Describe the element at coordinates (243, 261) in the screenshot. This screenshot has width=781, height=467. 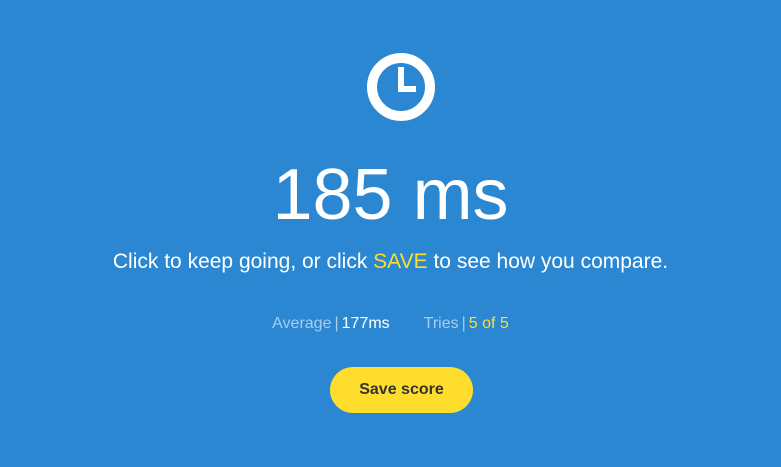
I see `instruction-text-start: Click to keep going, or click` at that location.